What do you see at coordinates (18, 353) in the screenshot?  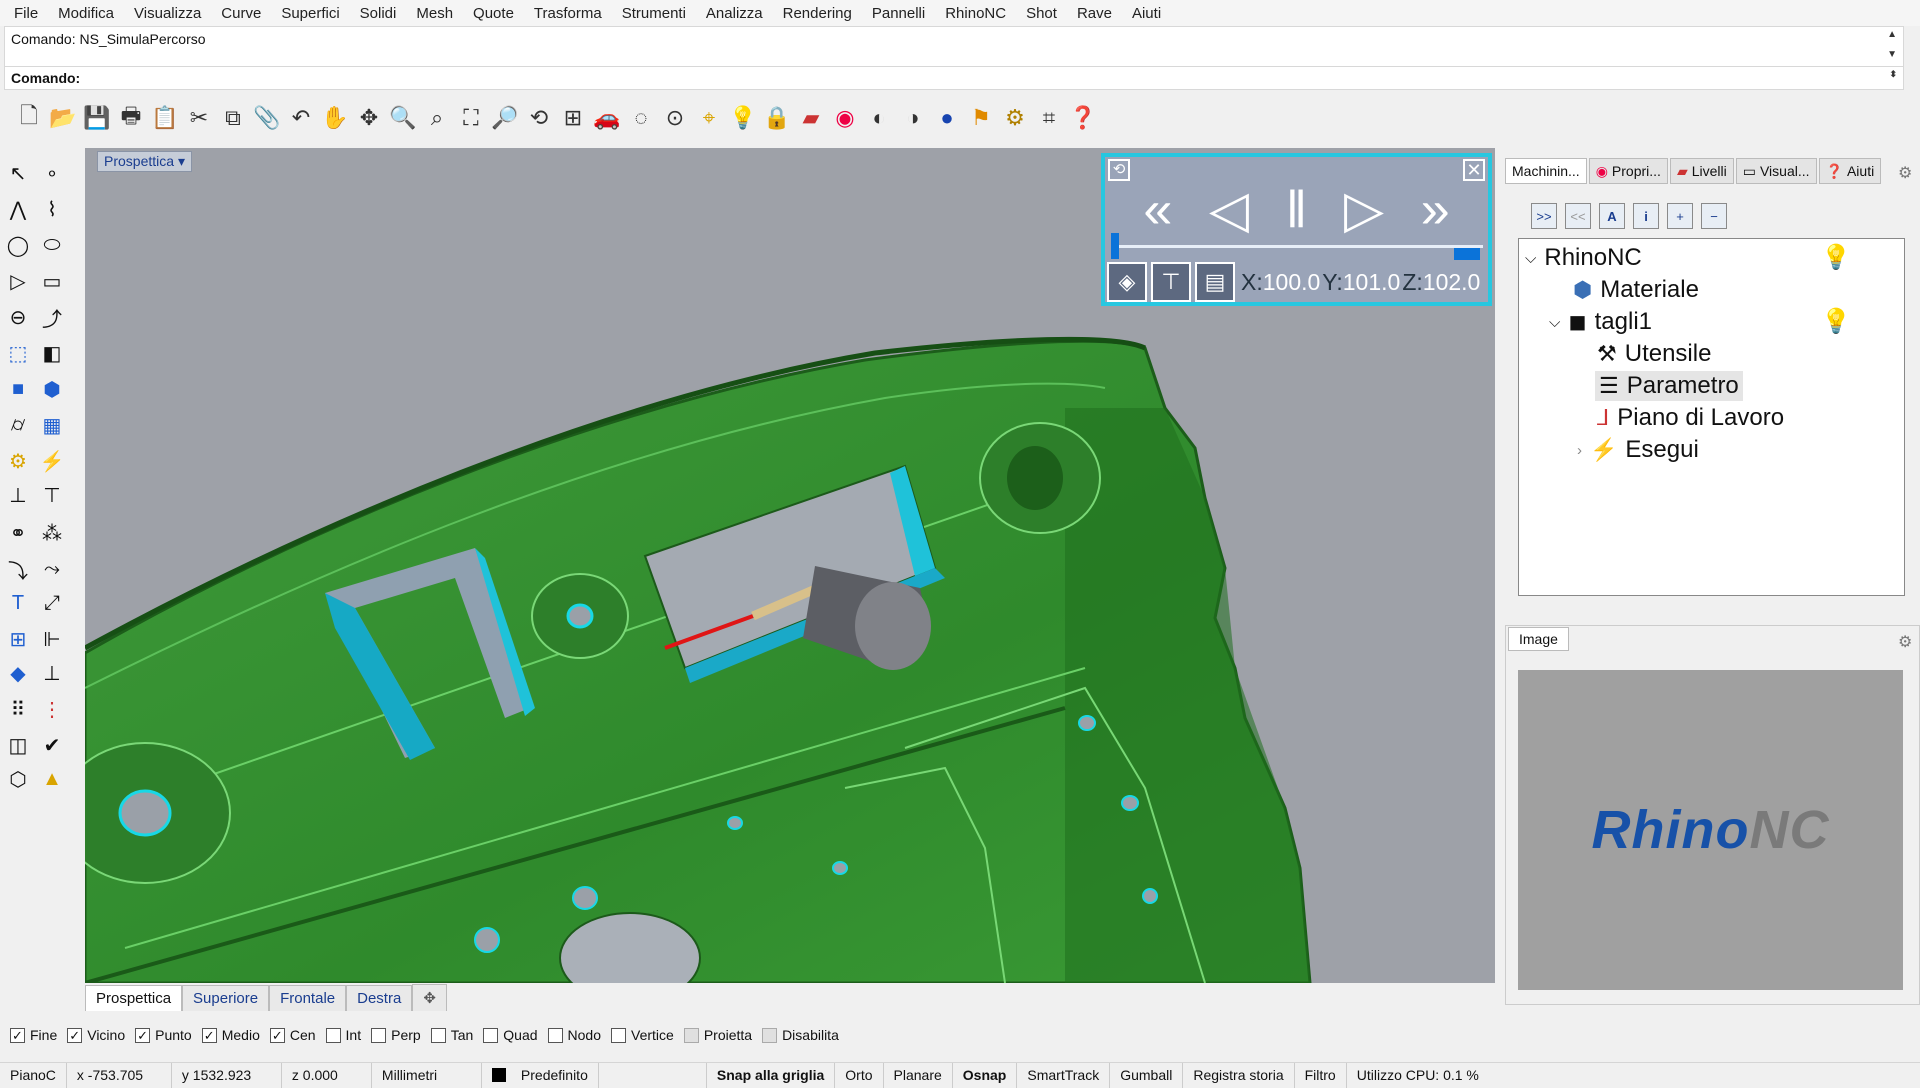 I see `surface-icon: ⬚` at bounding box center [18, 353].